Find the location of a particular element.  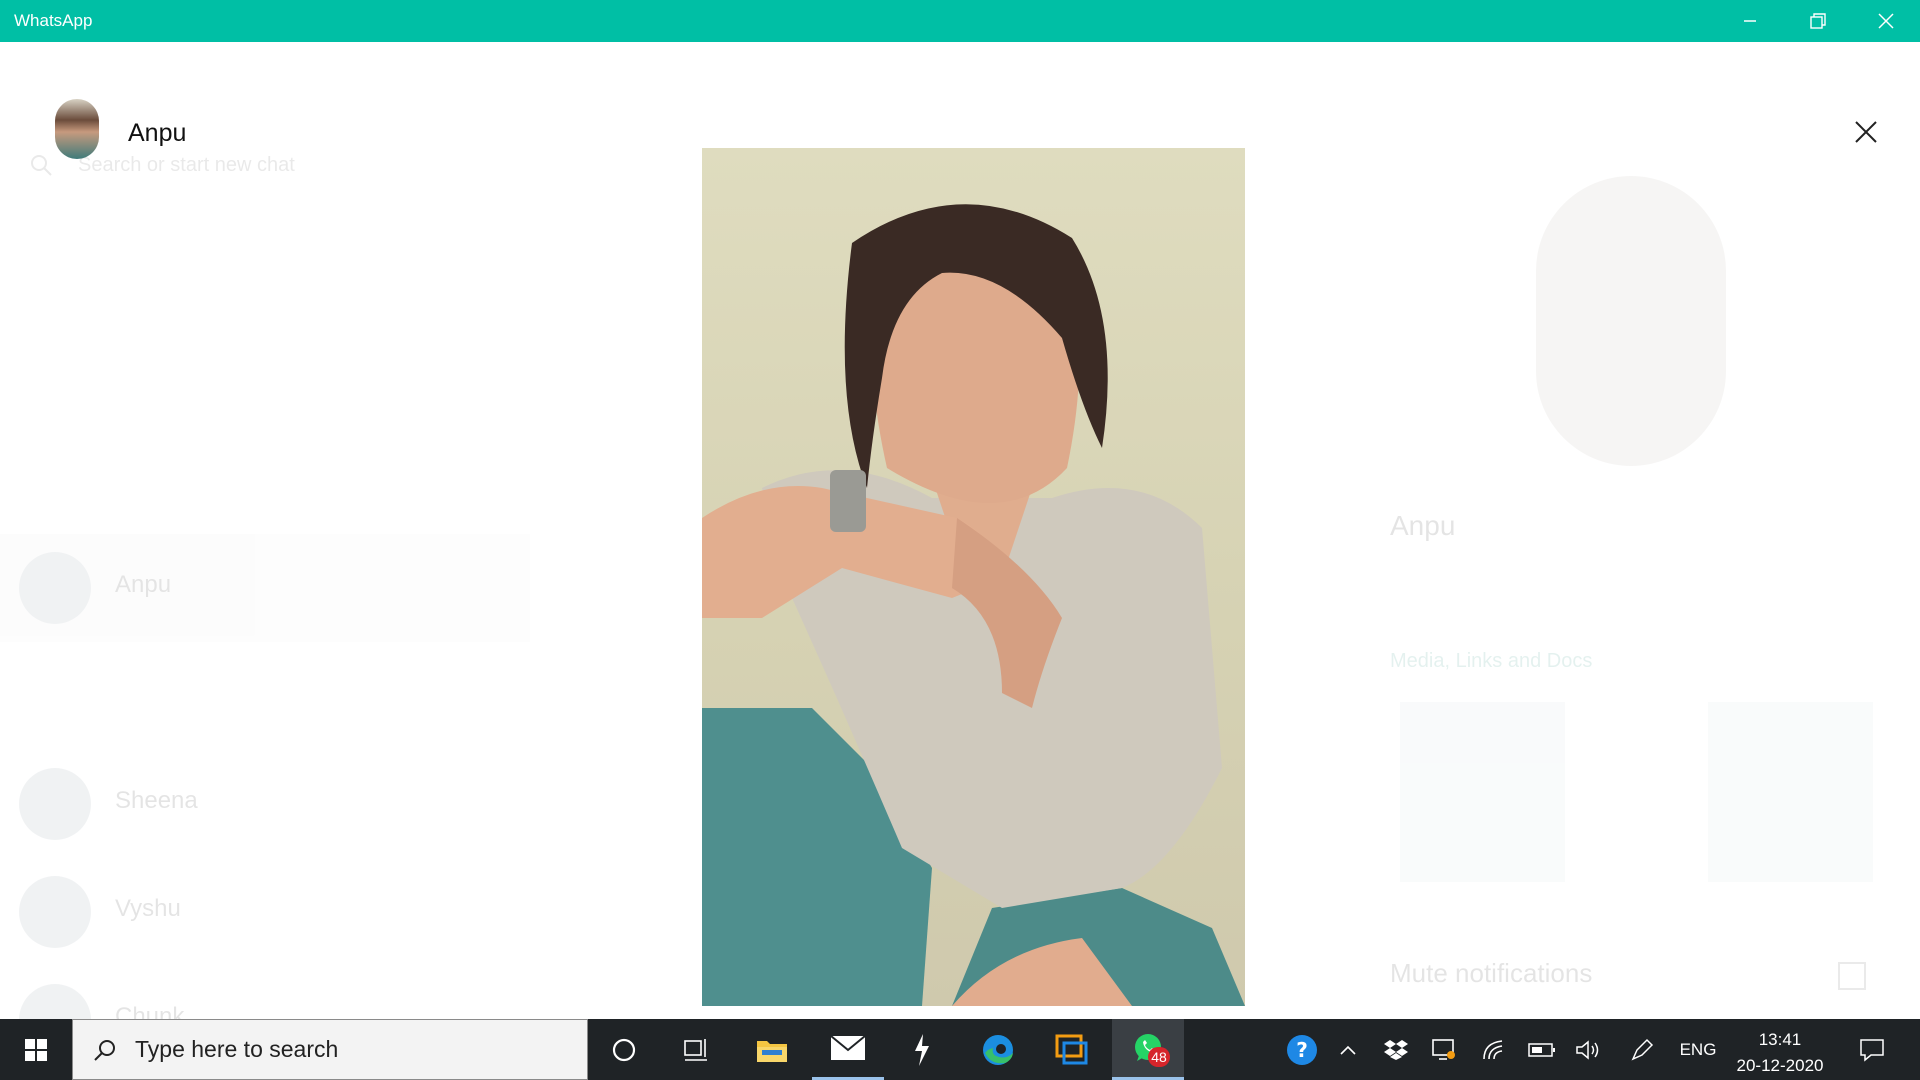

minimize-button is located at coordinates (1750, 21).